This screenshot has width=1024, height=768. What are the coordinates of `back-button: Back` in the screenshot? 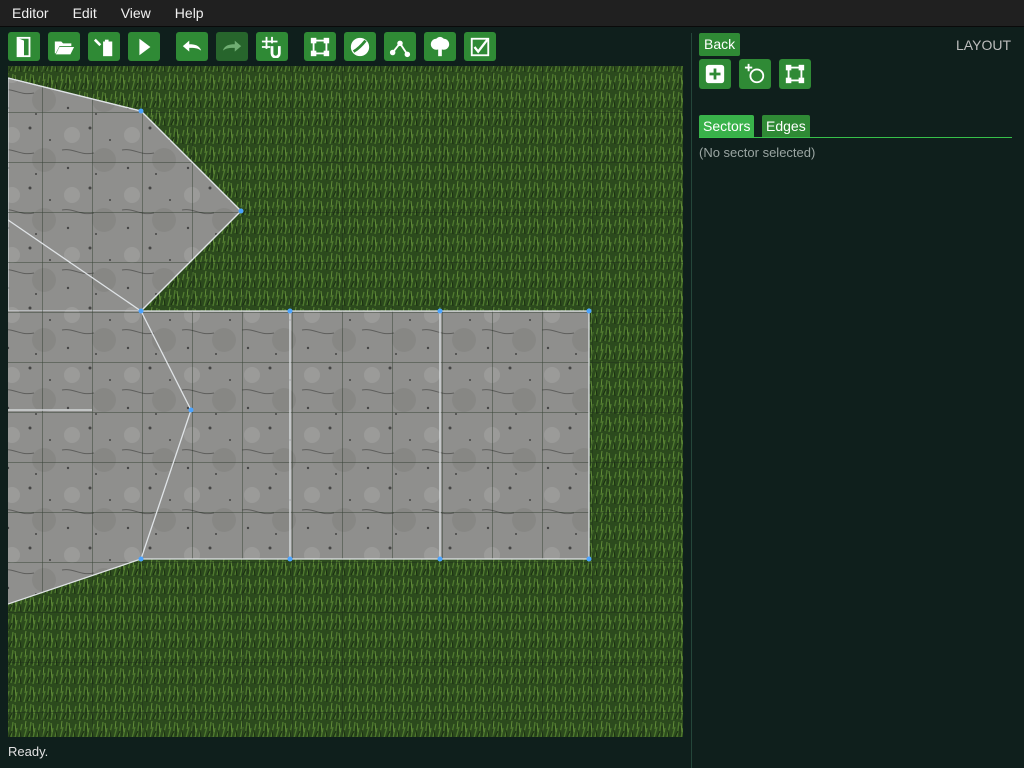 It's located at (720, 44).